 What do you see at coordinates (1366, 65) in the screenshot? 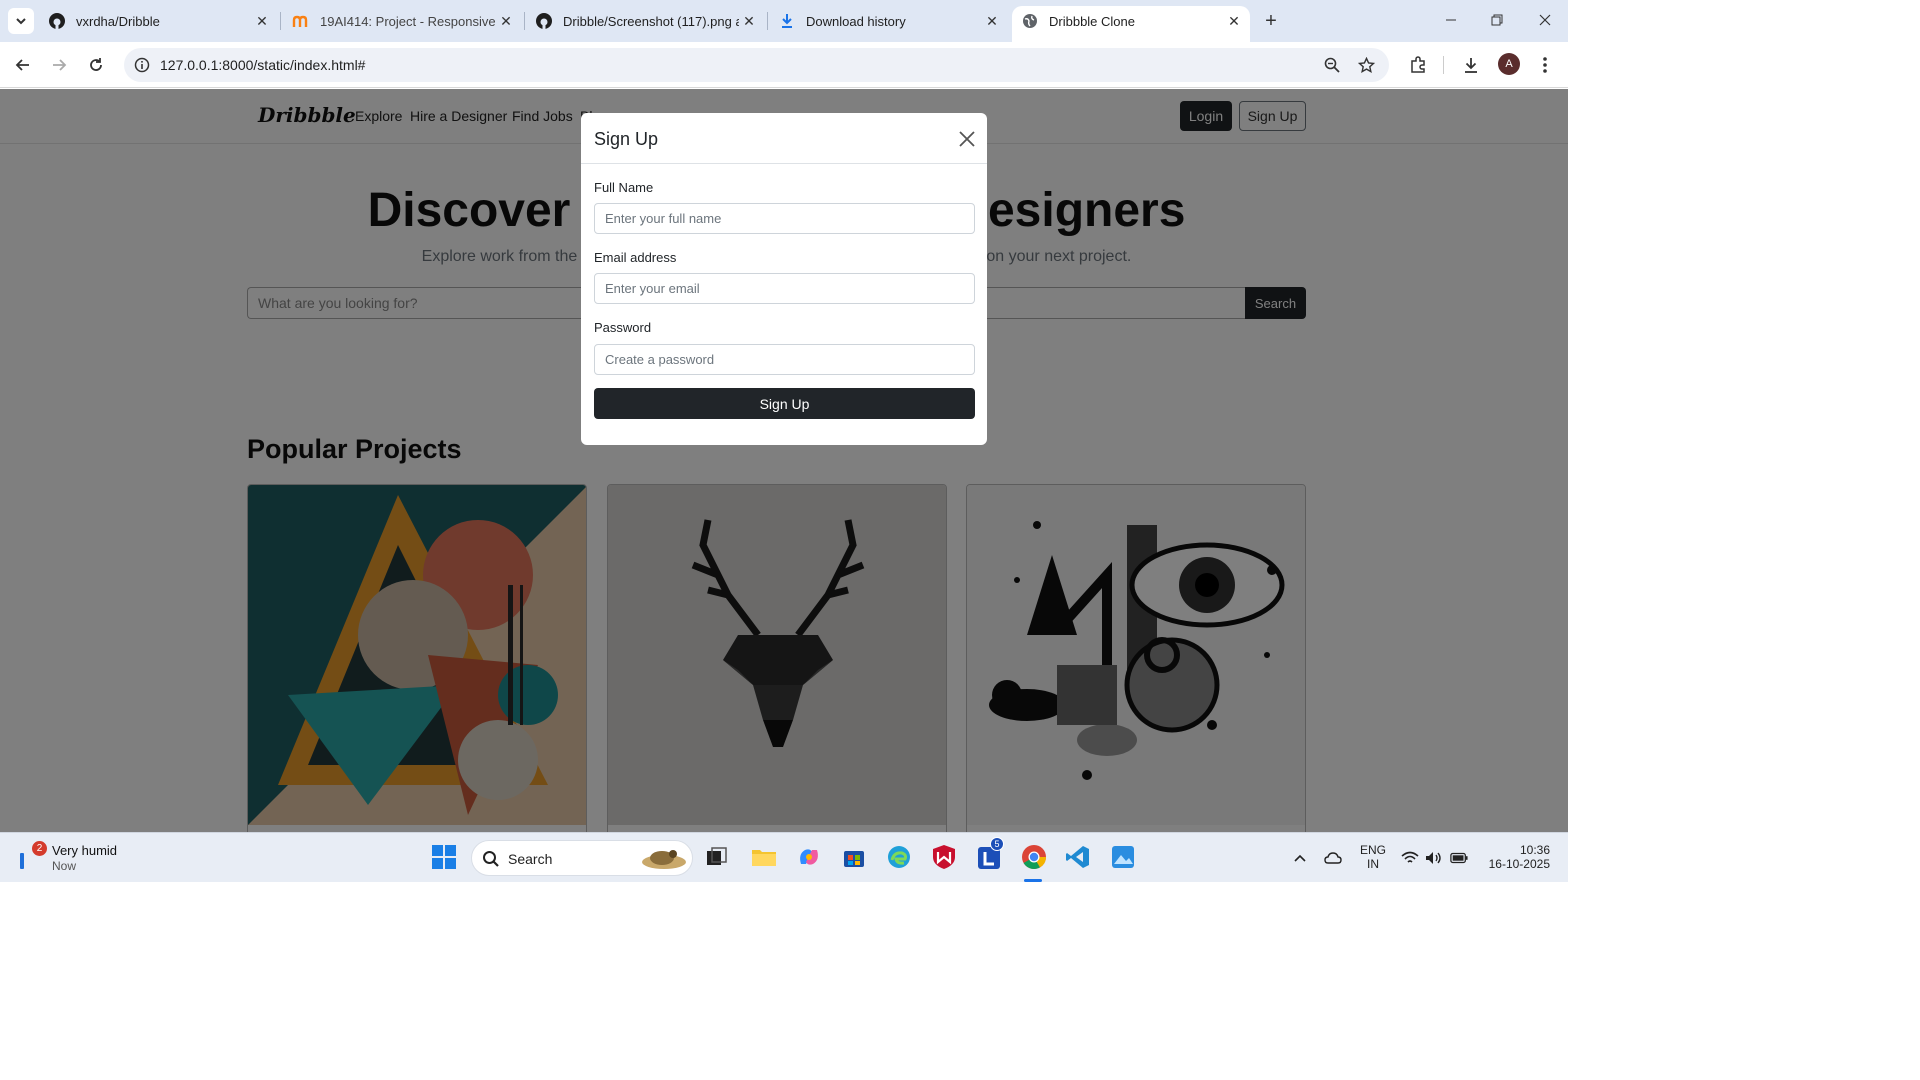
I see `bookmark-star-icon` at bounding box center [1366, 65].